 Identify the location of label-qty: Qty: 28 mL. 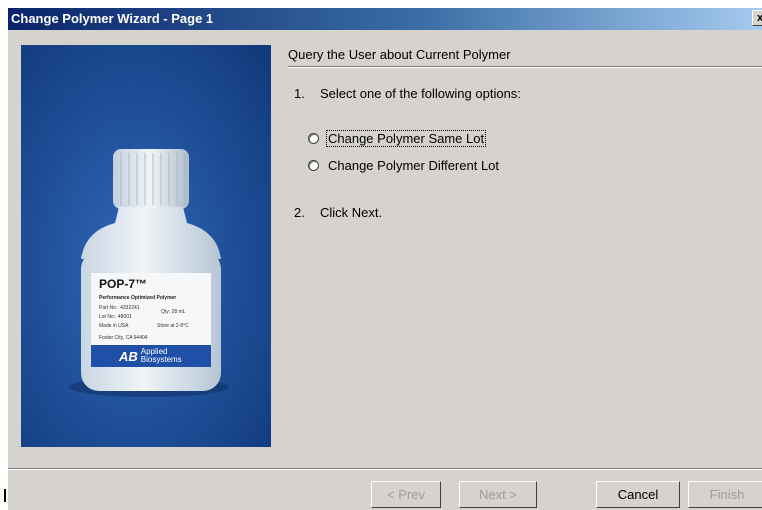
(173, 312).